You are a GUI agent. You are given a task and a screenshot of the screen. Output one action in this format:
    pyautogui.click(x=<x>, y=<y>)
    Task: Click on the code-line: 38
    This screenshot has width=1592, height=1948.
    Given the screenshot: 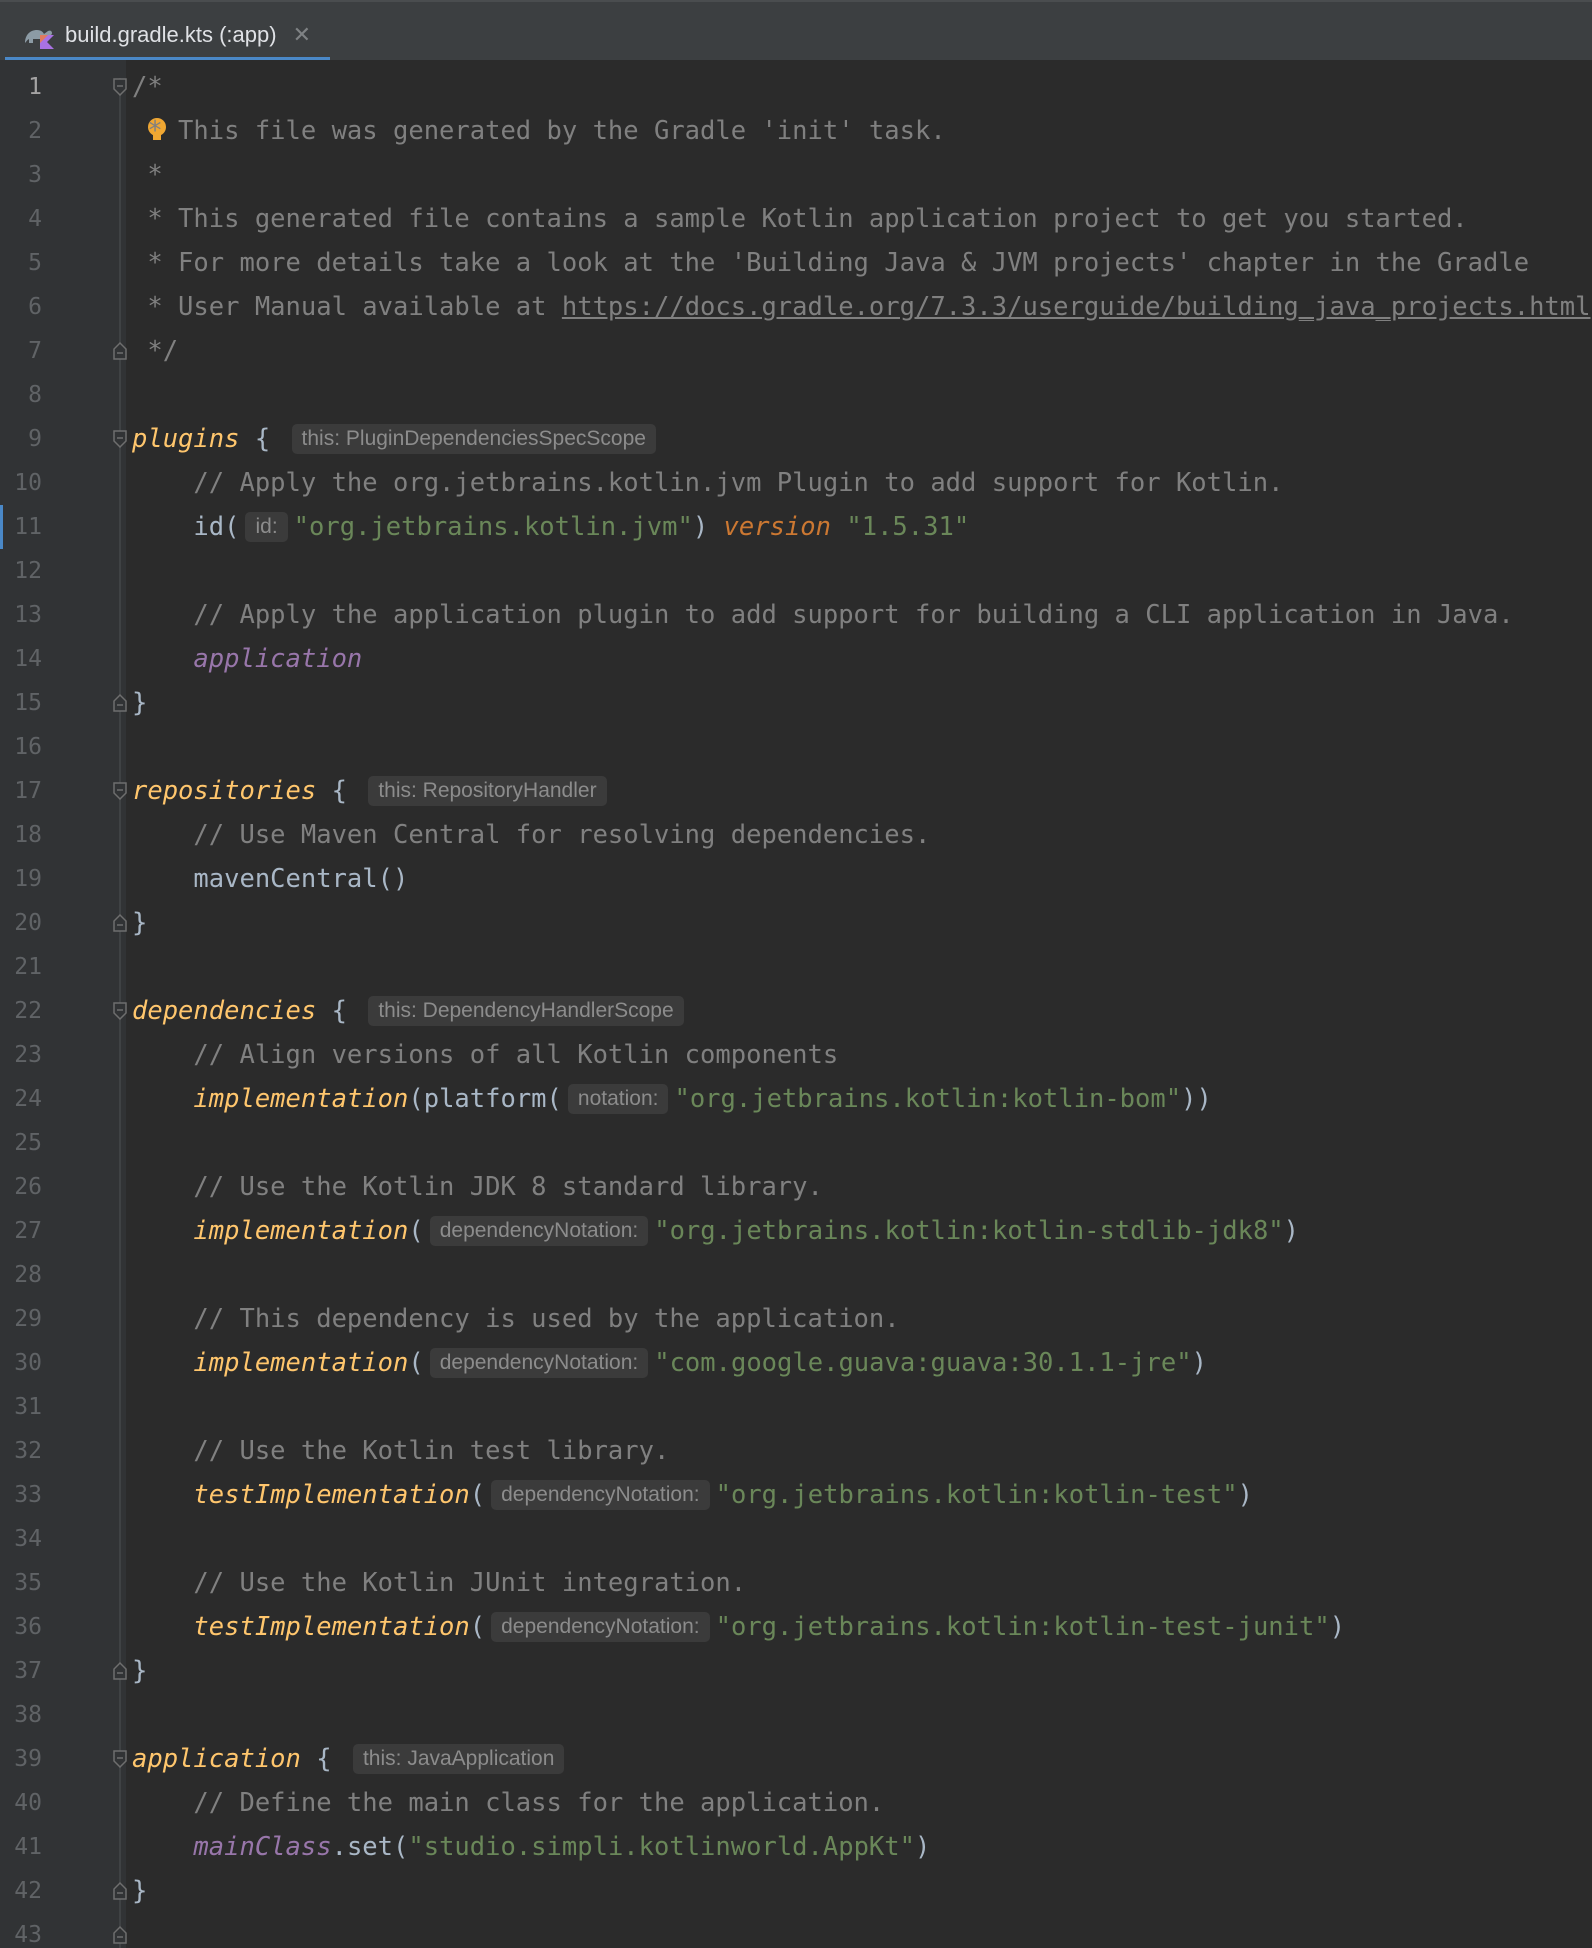 What is the action you would take?
    pyautogui.click(x=796, y=1715)
    